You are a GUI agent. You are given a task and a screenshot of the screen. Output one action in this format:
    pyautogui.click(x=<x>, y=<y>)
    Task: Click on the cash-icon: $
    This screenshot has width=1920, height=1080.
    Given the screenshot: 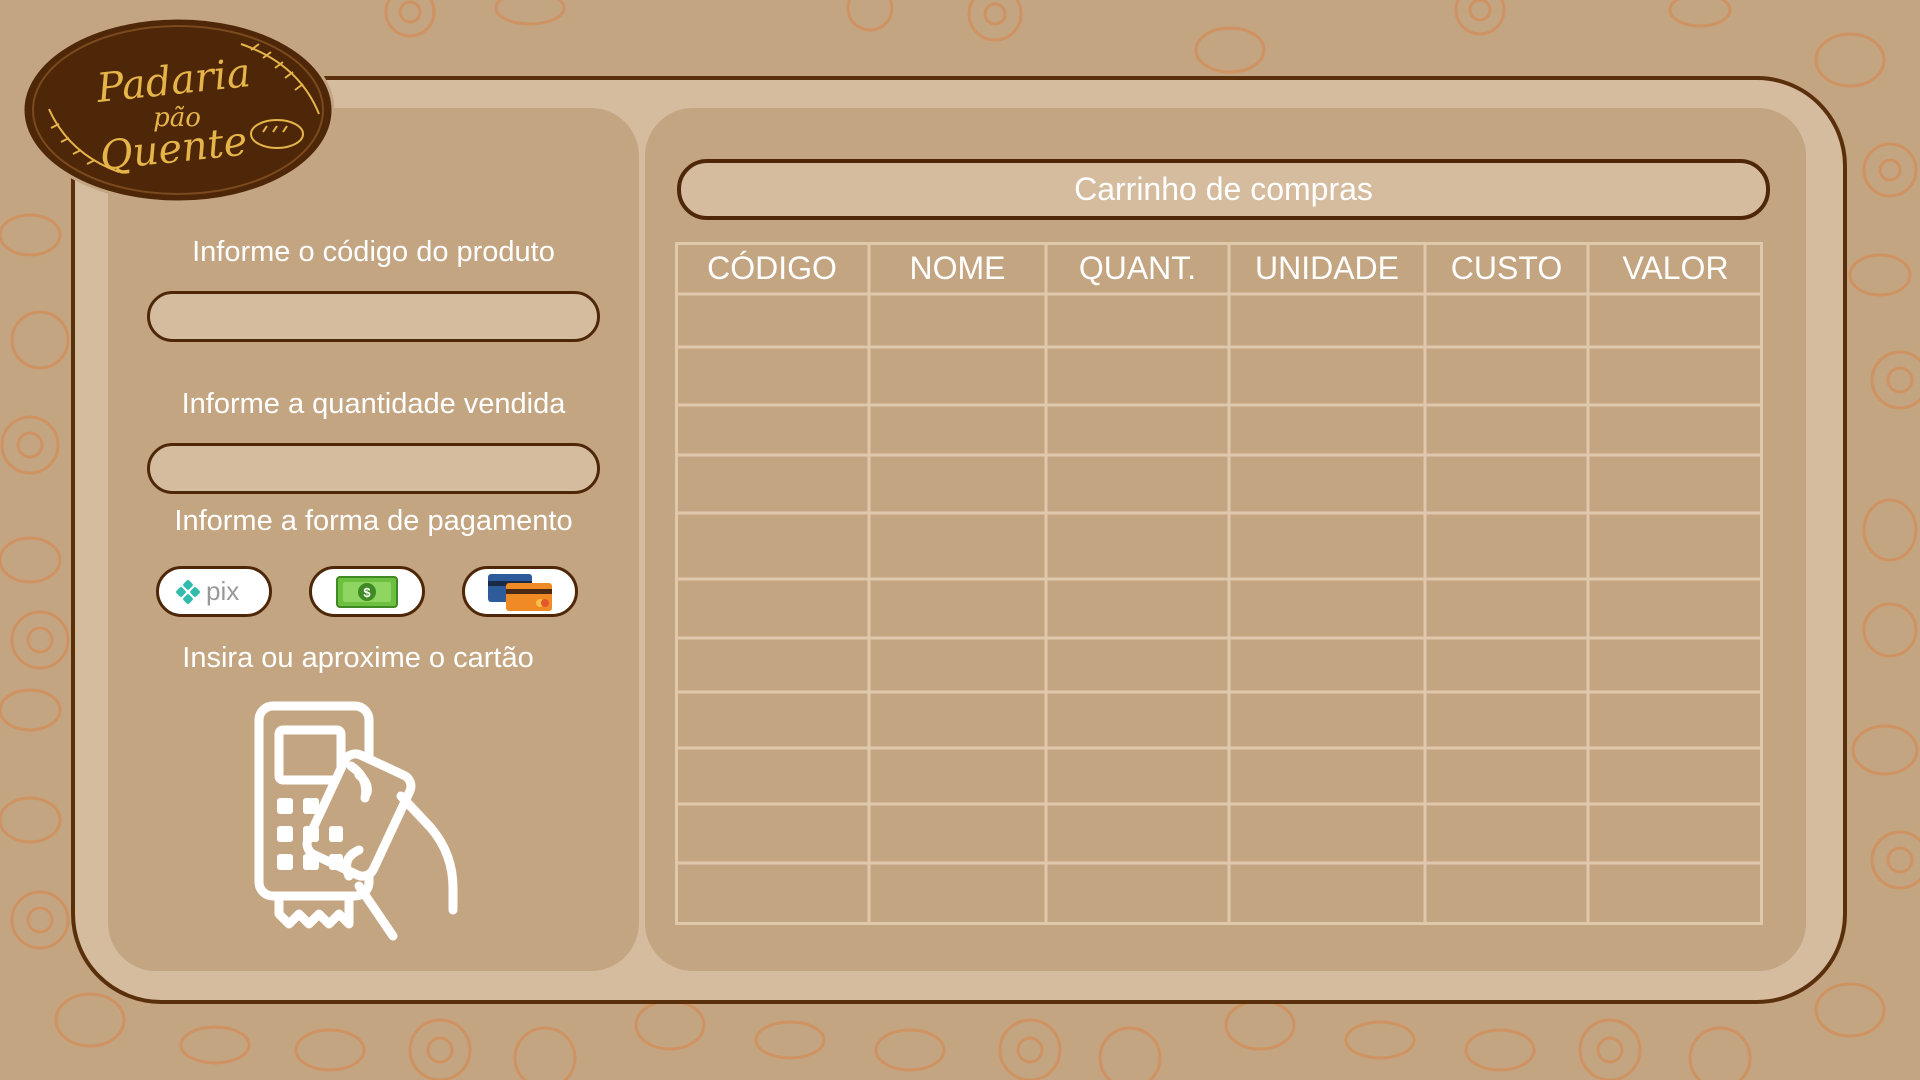 What is the action you would take?
    pyautogui.click(x=367, y=591)
    